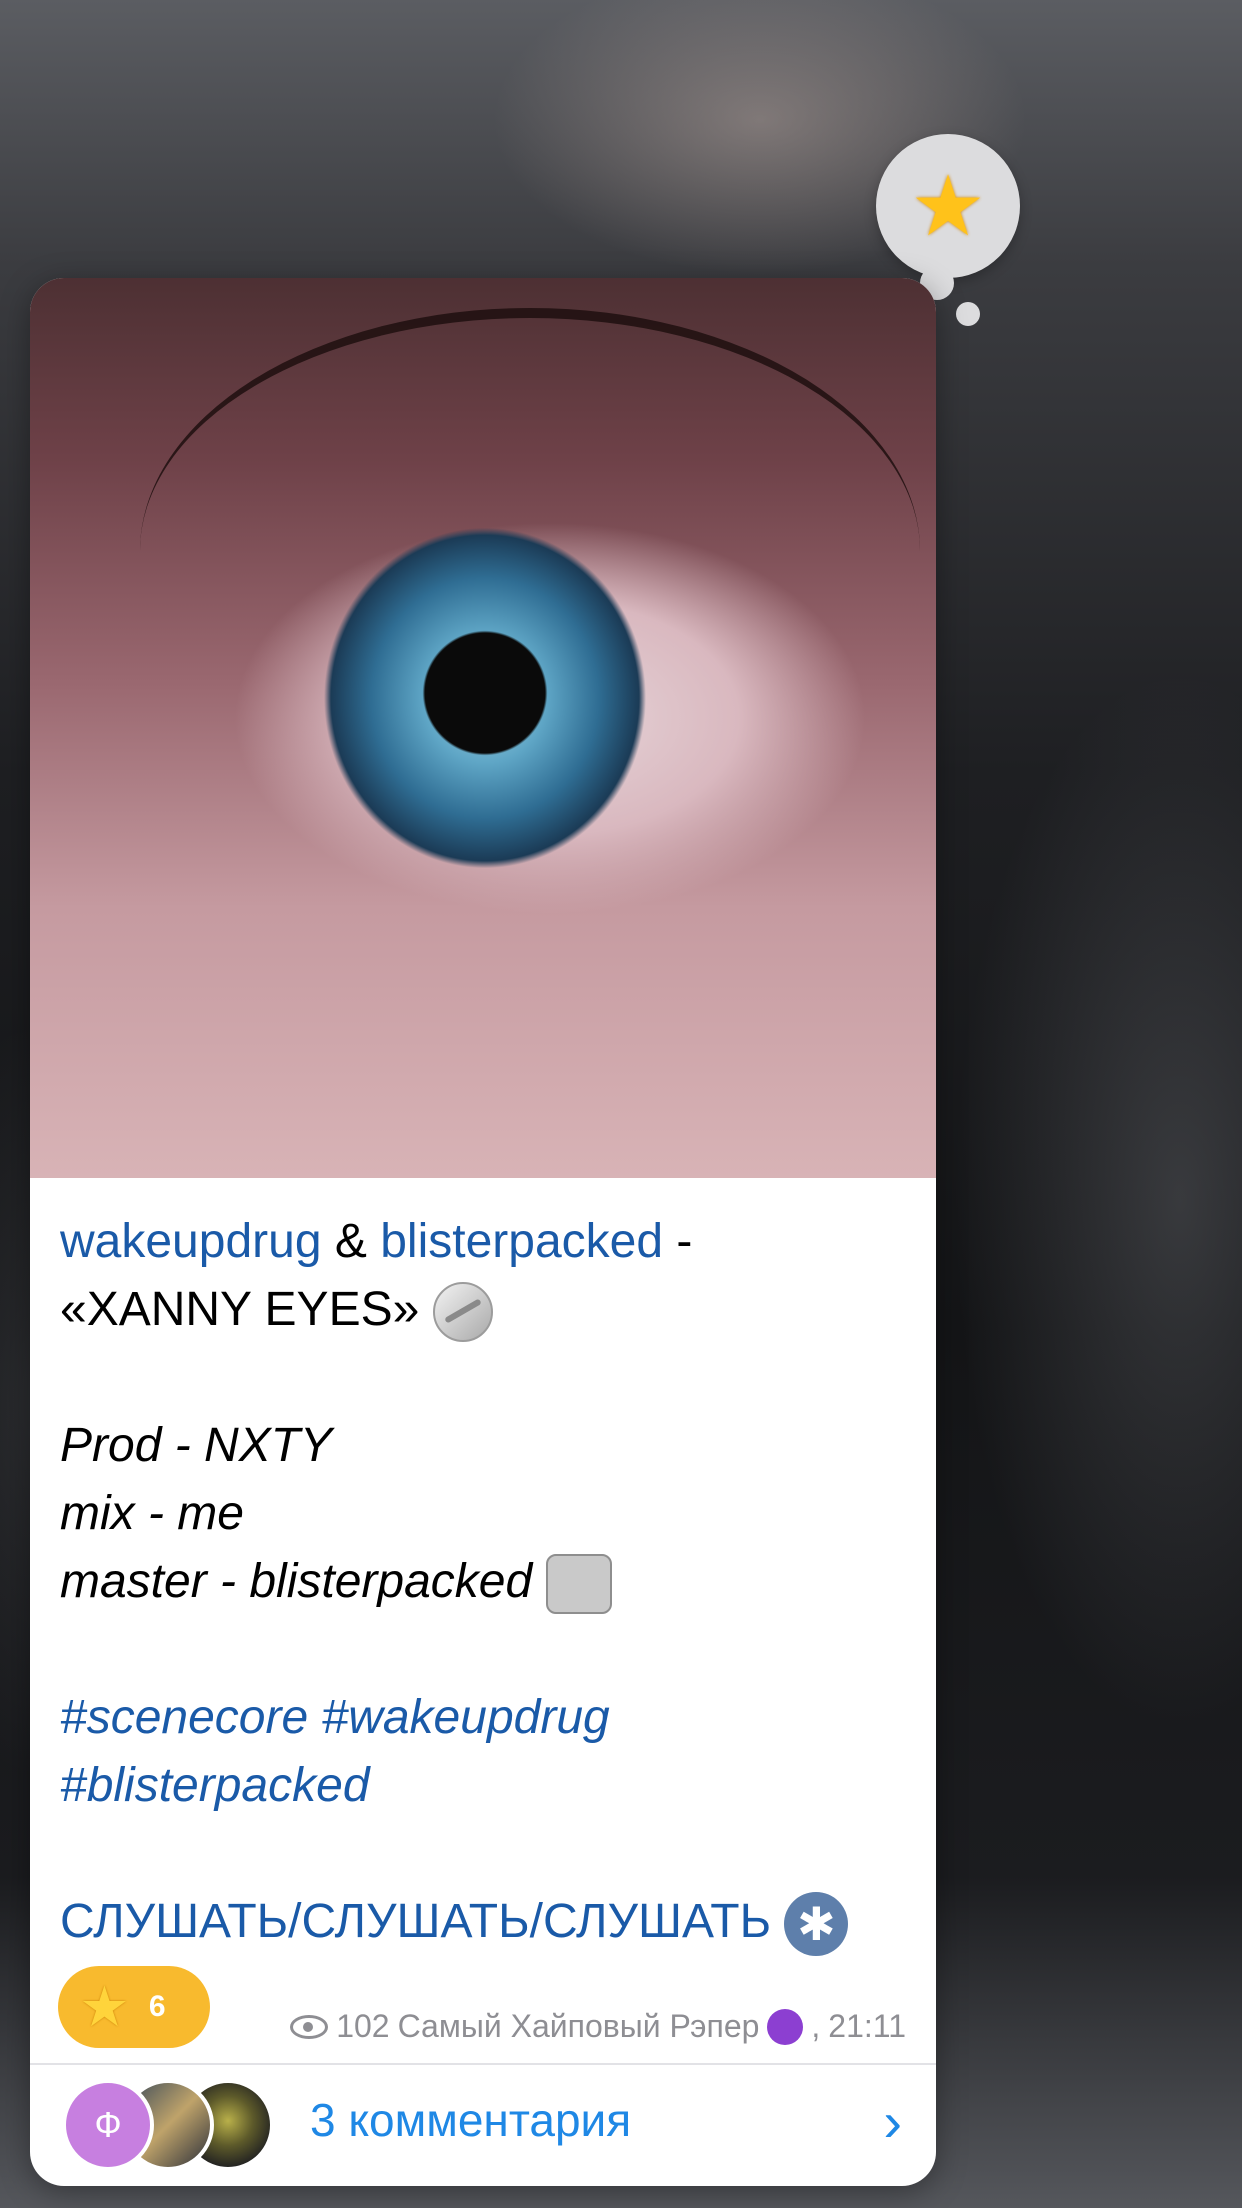  Describe the element at coordinates (968, 314) in the screenshot. I see `bubble-tail-dot-small` at that location.